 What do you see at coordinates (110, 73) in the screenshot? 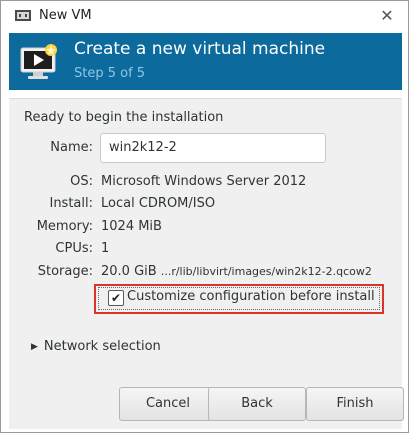
I see `wizard-step-indicator: Step 5 of 5` at bounding box center [110, 73].